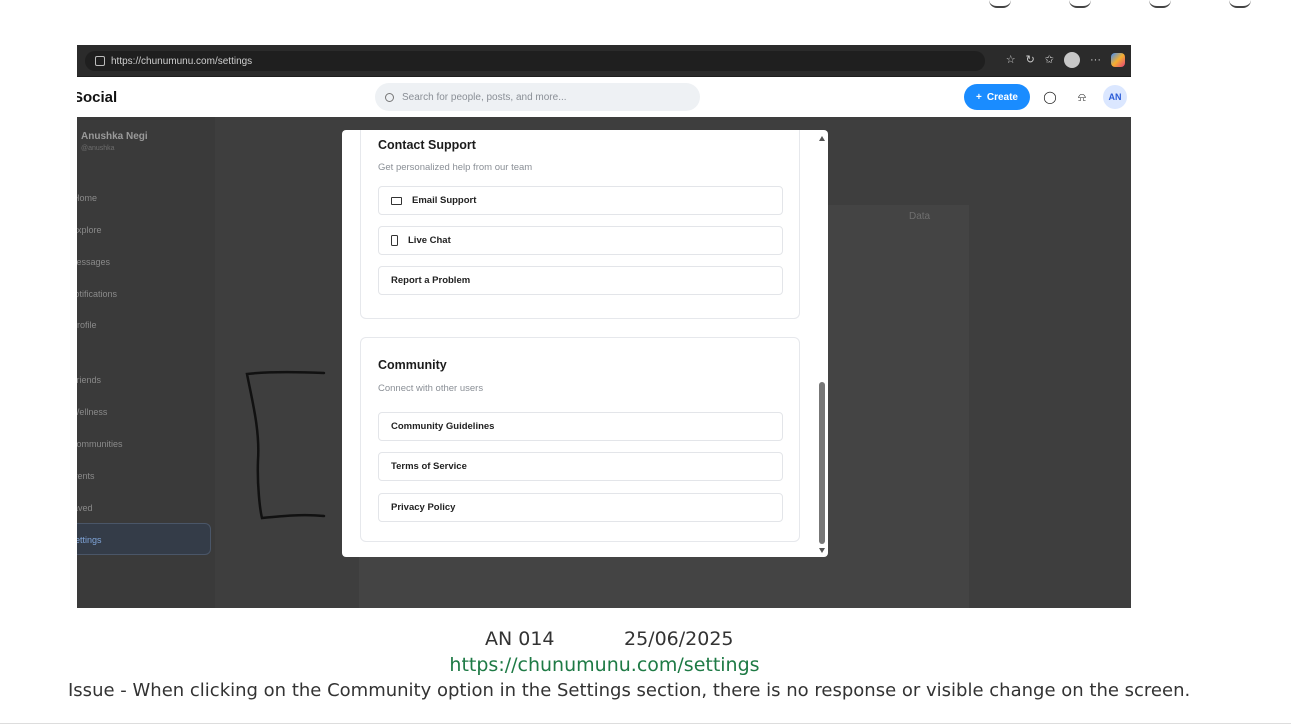  Describe the element at coordinates (86, 476) in the screenshot. I see `sidebar-item-events: Events` at that location.